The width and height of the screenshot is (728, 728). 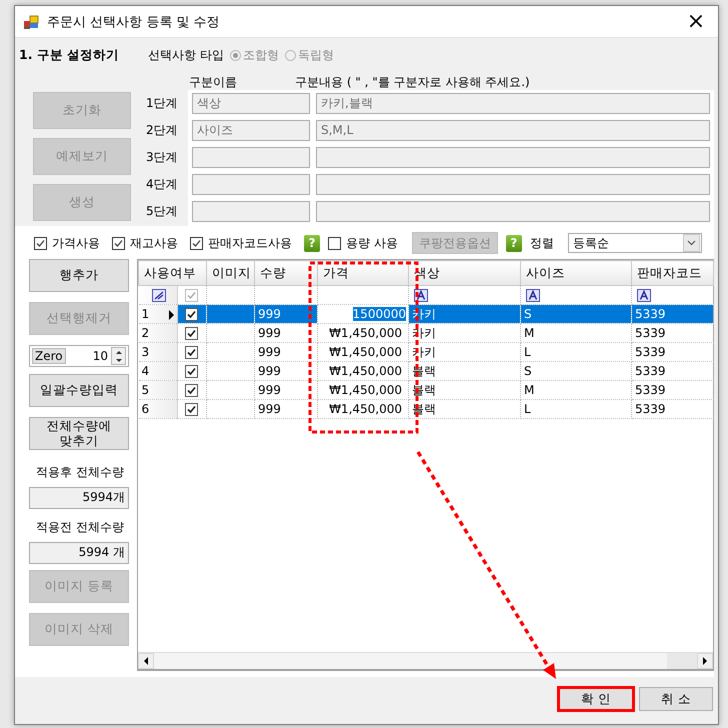 What do you see at coordinates (230, 273) in the screenshot?
I see `column-header: 이미지` at bounding box center [230, 273].